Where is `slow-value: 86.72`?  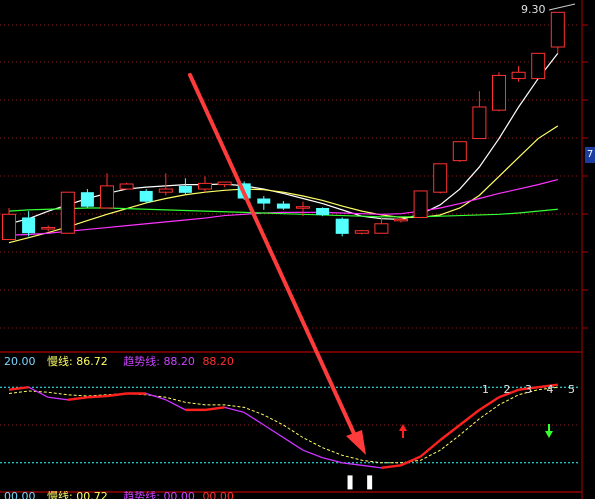 slow-value: 86.72 is located at coordinates (92, 361).